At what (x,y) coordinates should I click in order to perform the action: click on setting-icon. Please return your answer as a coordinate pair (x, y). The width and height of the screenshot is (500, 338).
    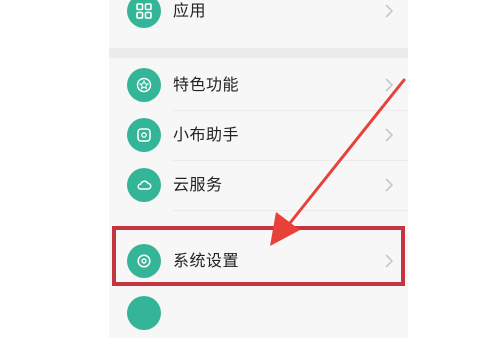
    Looking at the image, I should click on (144, 313).